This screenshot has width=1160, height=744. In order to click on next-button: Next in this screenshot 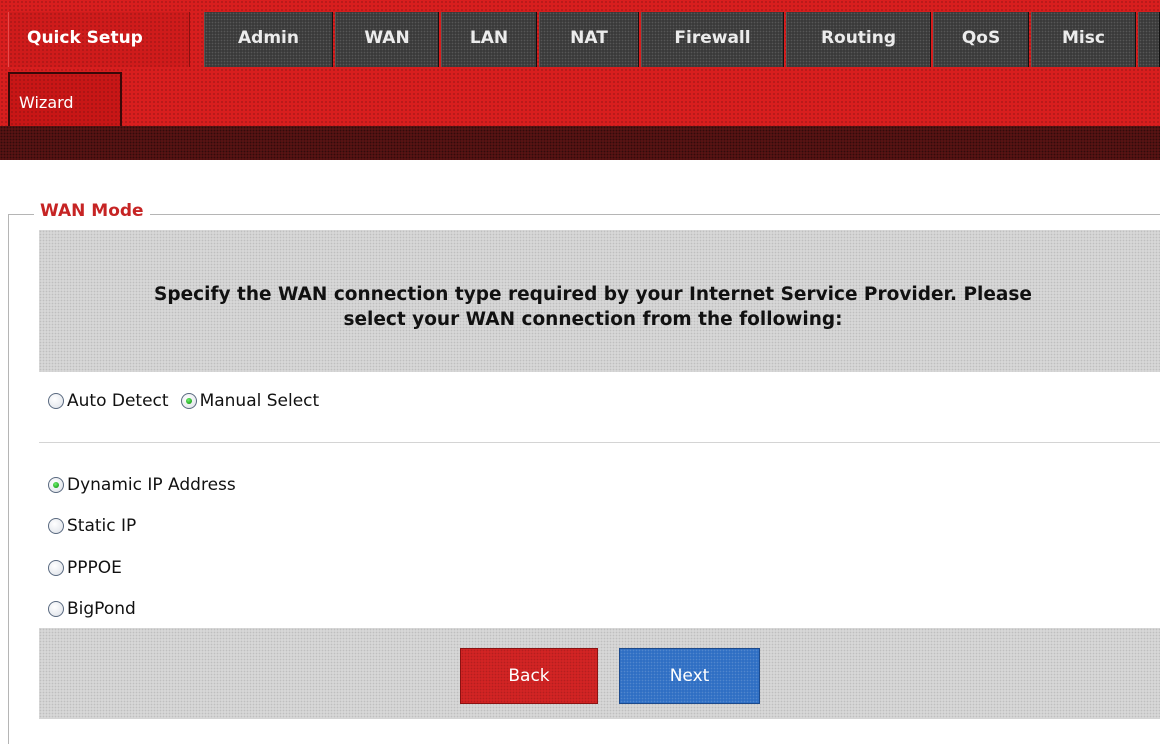, I will do `click(689, 676)`.